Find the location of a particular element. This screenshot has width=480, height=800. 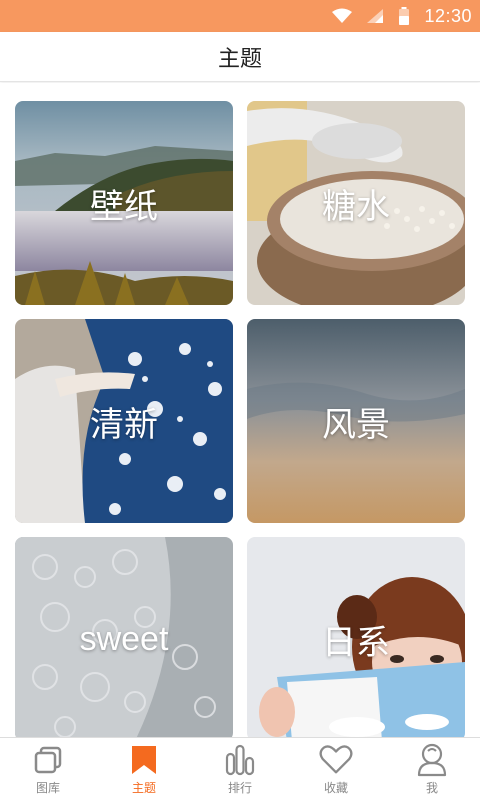

theme-label: sweet is located at coordinates (124, 638).